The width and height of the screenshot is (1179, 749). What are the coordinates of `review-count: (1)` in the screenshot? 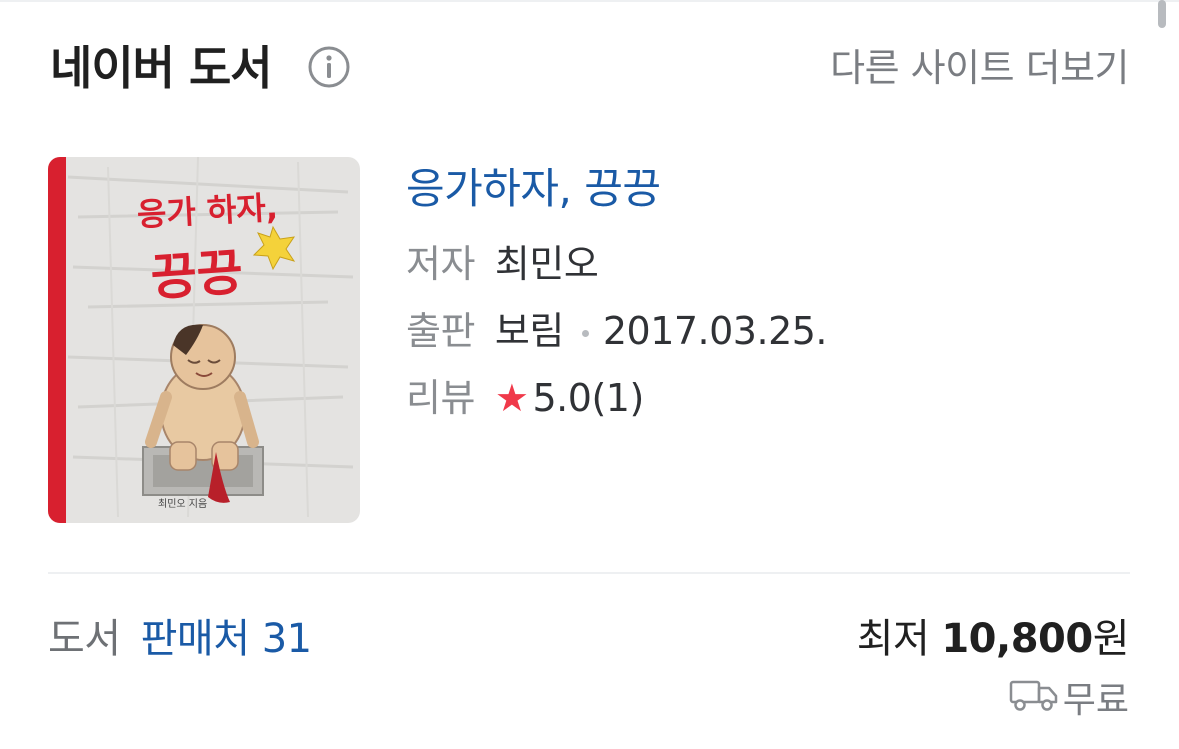 It's located at (617, 398).